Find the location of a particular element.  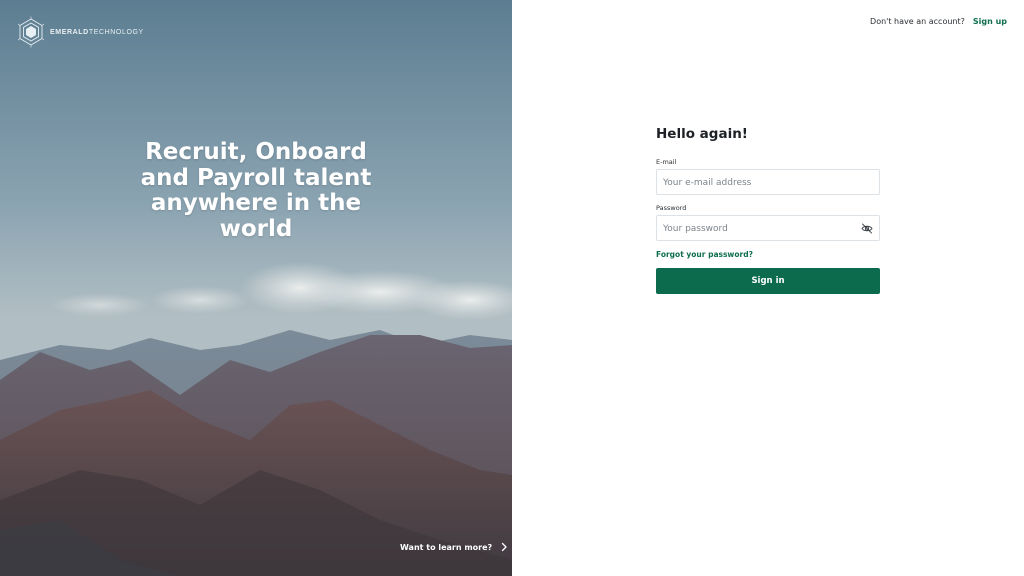

password-field is located at coordinates (768, 229).